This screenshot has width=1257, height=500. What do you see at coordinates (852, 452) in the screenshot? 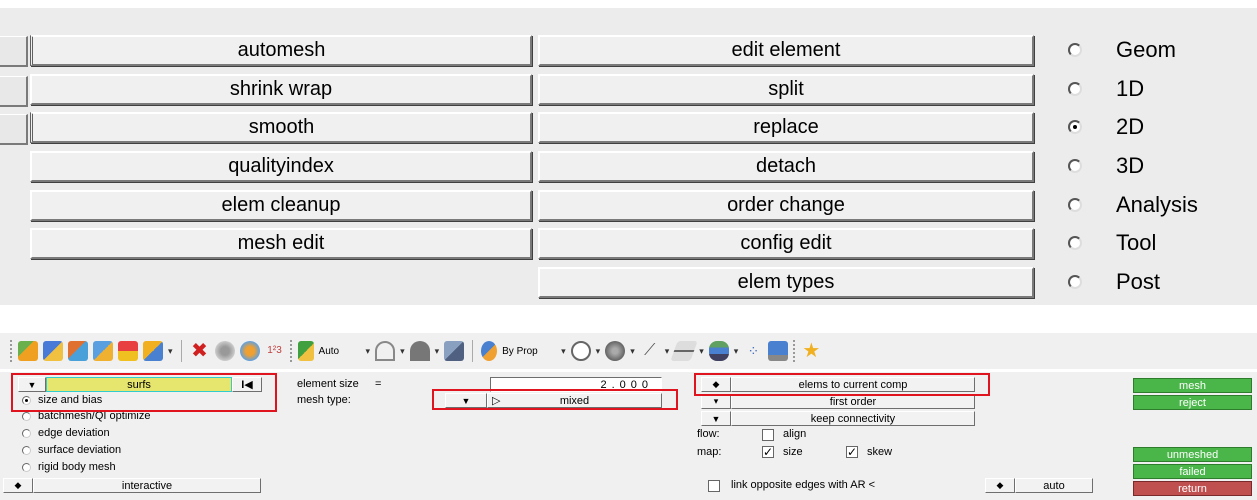
I see `skew-checkbox: ✓` at bounding box center [852, 452].